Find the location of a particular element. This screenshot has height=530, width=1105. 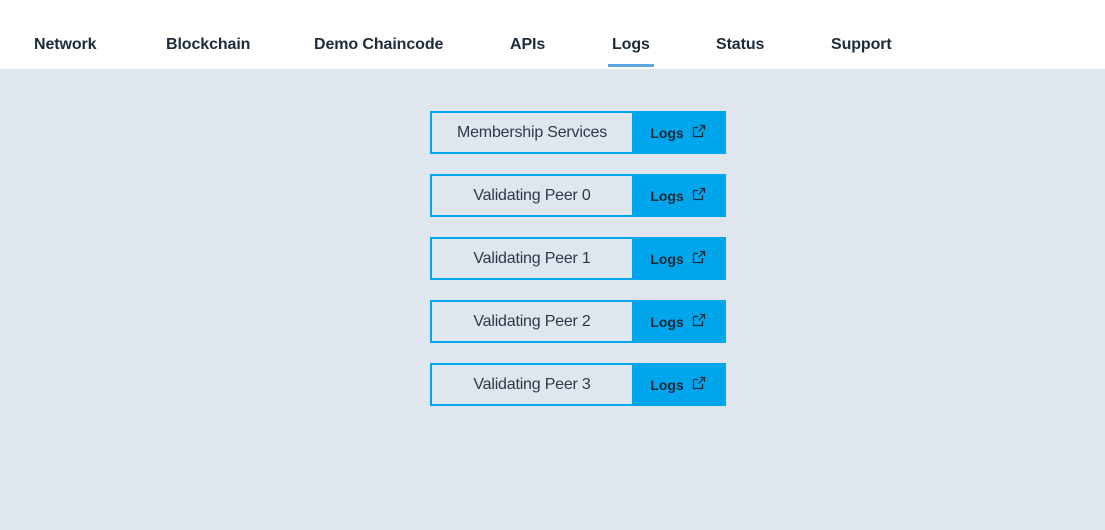

tab-label: Status is located at coordinates (740, 44).